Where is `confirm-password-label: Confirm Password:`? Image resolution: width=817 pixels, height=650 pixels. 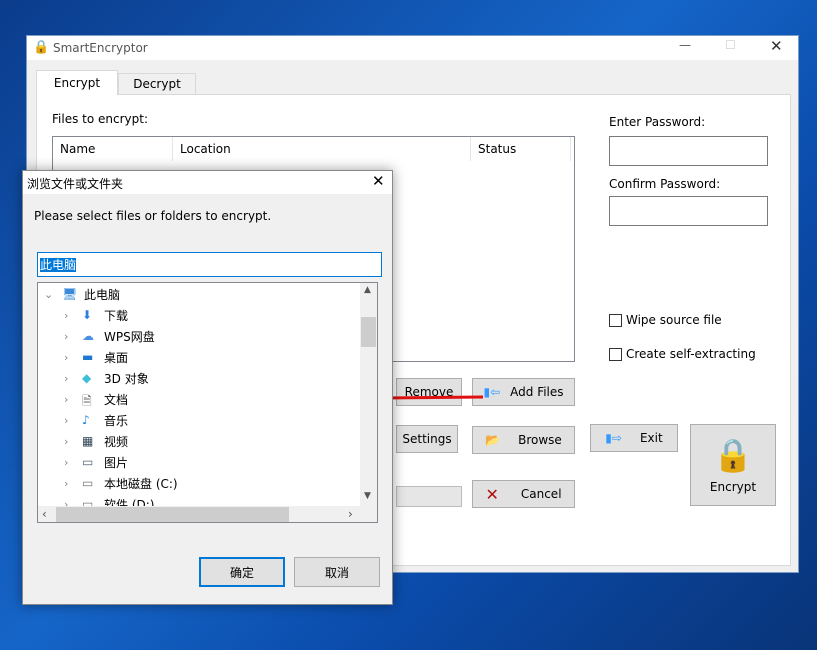 confirm-password-label: Confirm Password: is located at coordinates (665, 184).